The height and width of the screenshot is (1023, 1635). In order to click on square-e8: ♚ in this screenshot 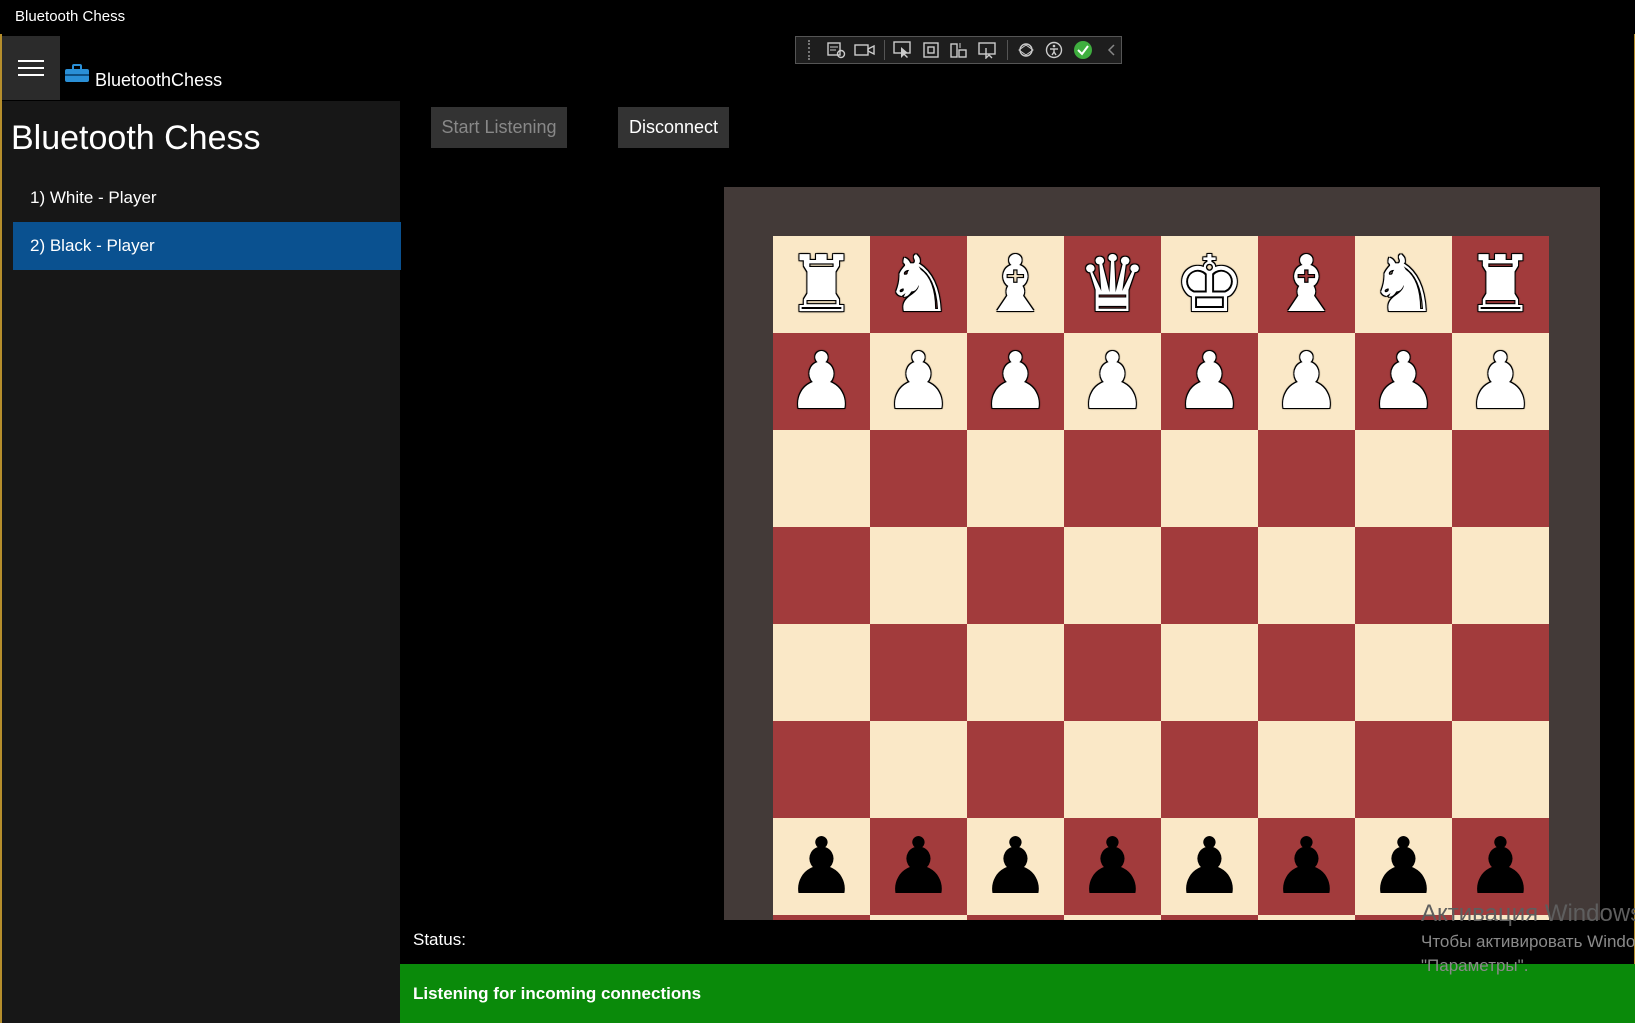, I will do `click(1209, 284)`.